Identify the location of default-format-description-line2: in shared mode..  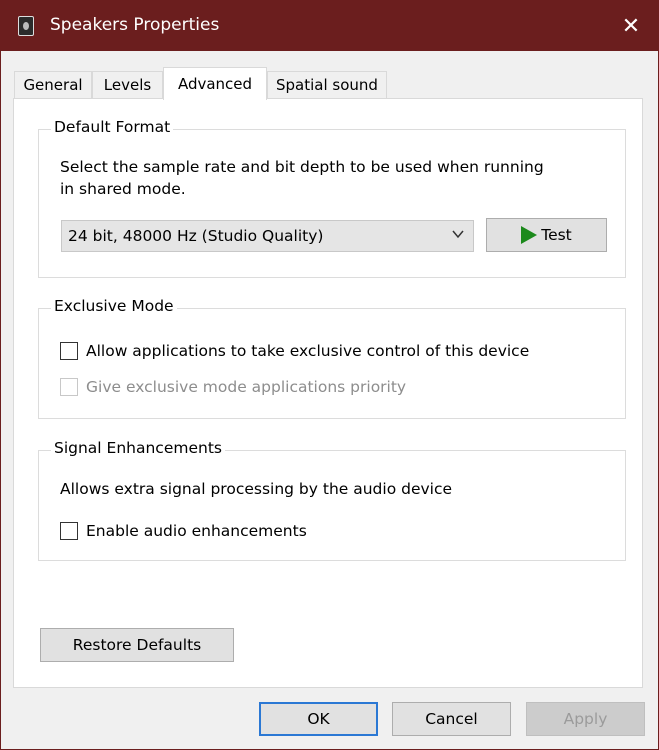
(123, 189).